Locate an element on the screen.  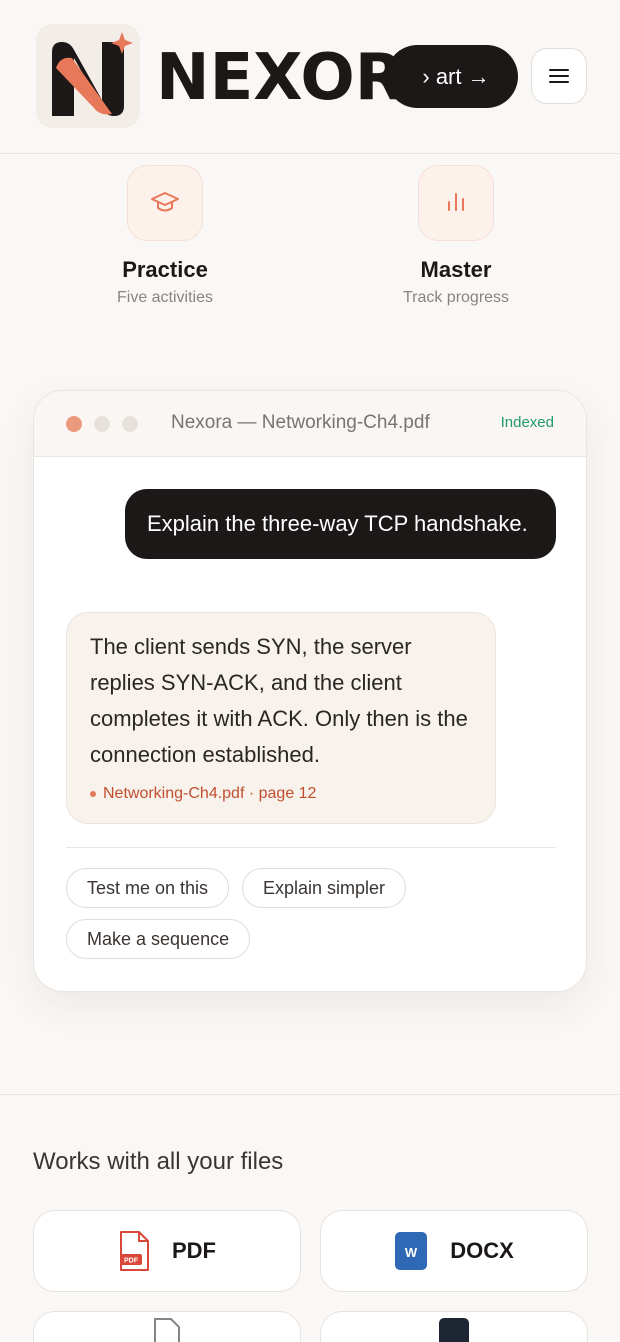
file-type-pdf: PDF PDF is located at coordinates (167, 1251).